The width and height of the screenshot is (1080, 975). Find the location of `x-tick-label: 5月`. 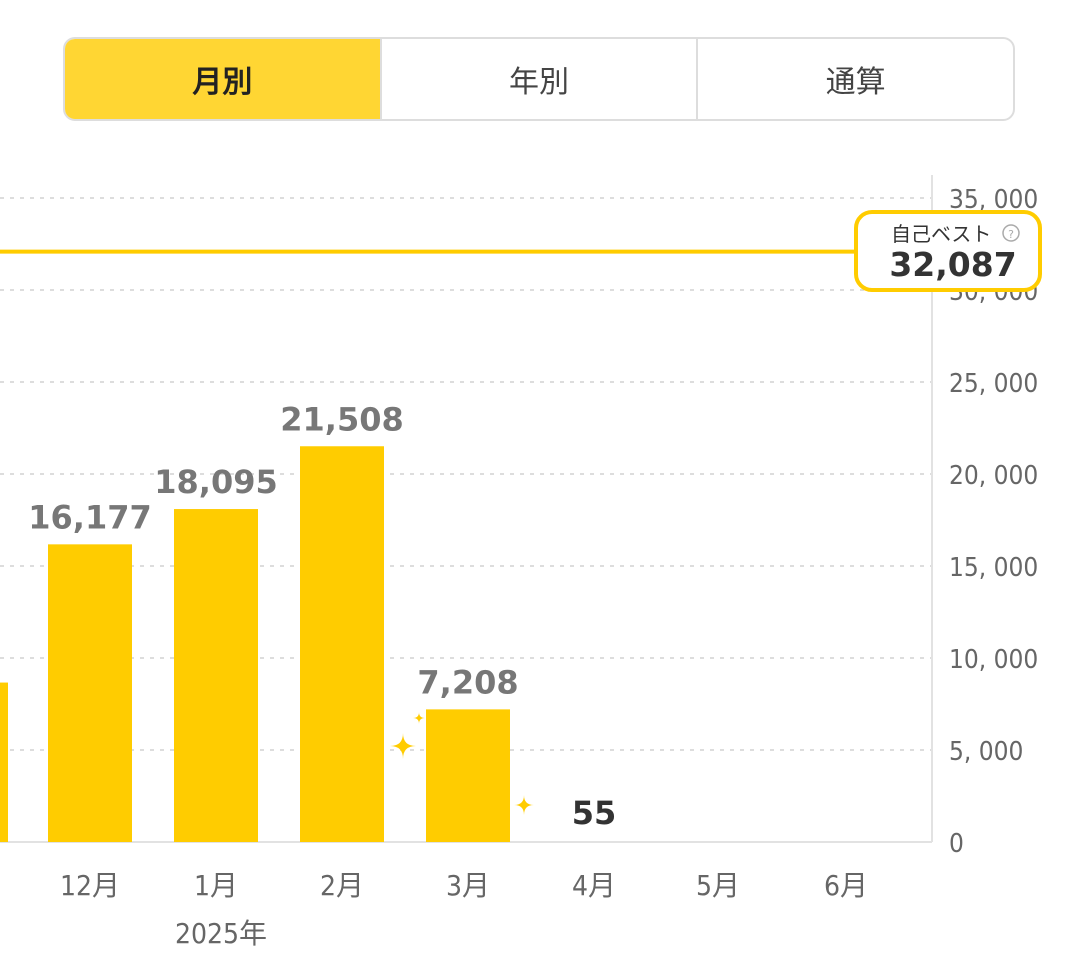

x-tick-label: 5月 is located at coordinates (718, 885).